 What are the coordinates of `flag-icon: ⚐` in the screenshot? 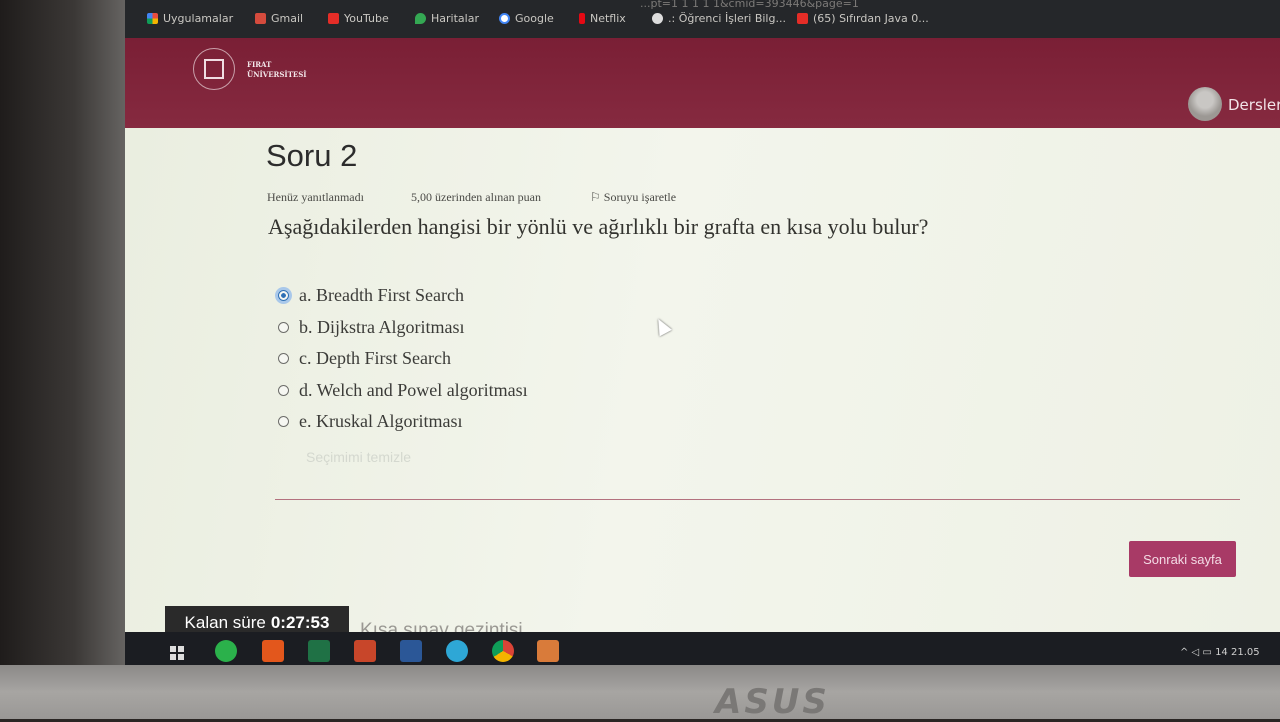 It's located at (597, 197).